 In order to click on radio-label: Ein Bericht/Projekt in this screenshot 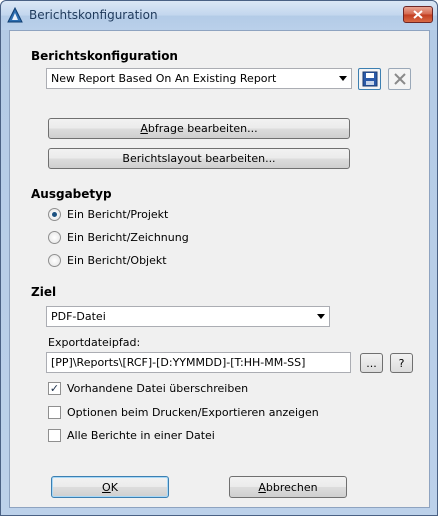, I will do `click(118, 214)`.